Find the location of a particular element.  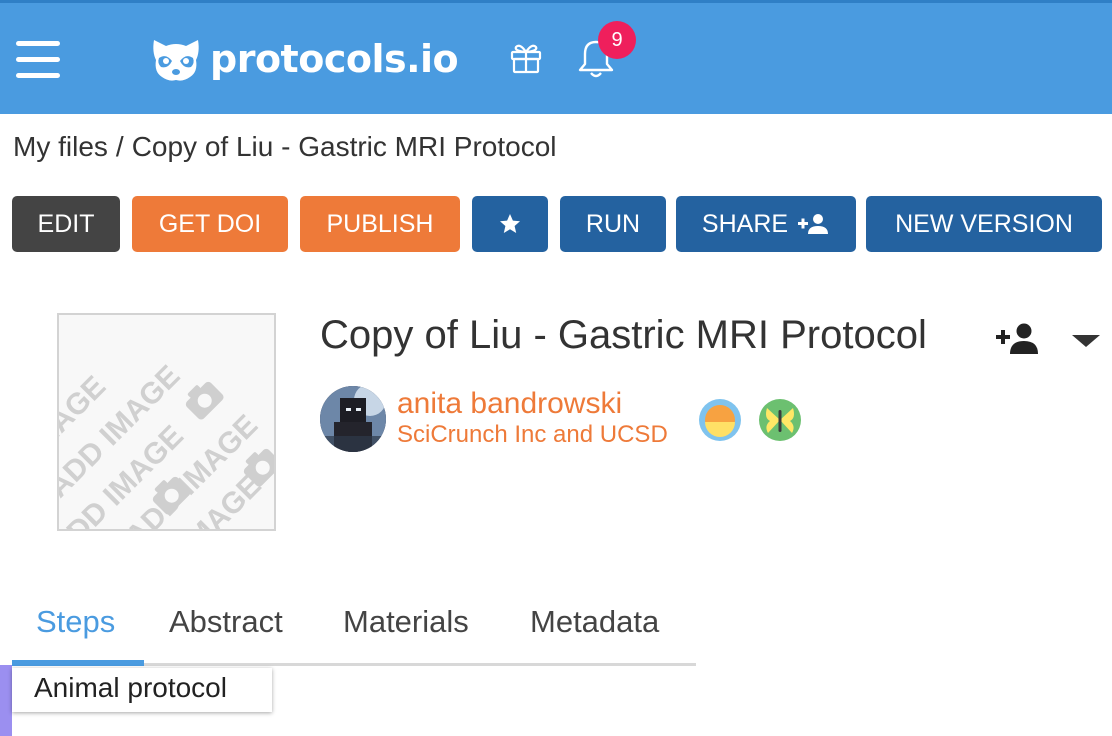

new-version-button: NEW VERSION is located at coordinates (984, 224).